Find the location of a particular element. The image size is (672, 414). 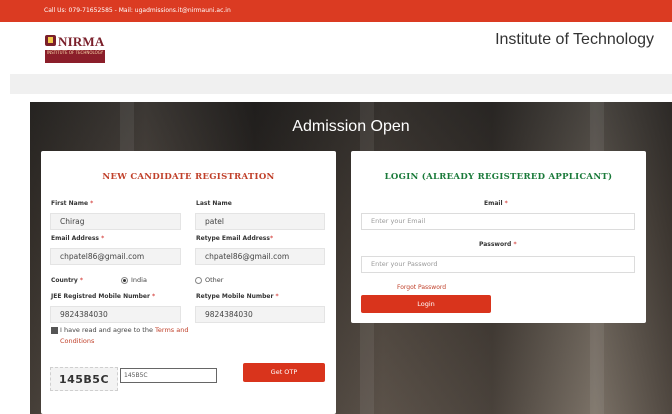

nirma-logo: NIRMA INSTITUTE OF TECHNOLOGY is located at coordinates (75, 50).